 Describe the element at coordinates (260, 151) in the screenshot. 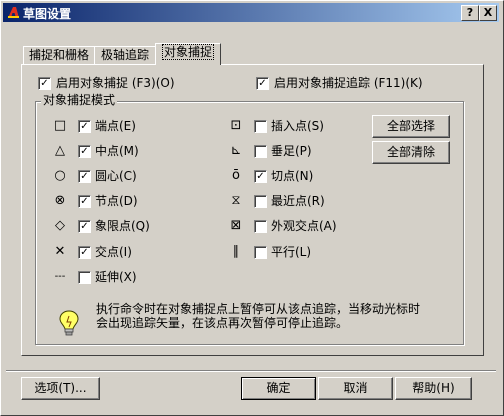

I see `perpendicular-checkbox` at that location.